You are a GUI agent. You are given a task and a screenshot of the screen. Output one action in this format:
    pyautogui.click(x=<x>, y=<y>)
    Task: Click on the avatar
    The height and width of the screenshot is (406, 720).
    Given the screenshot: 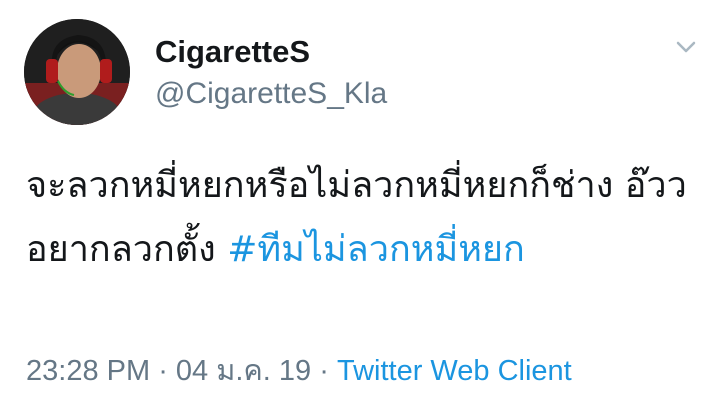 What is the action you would take?
    pyautogui.click(x=77, y=72)
    